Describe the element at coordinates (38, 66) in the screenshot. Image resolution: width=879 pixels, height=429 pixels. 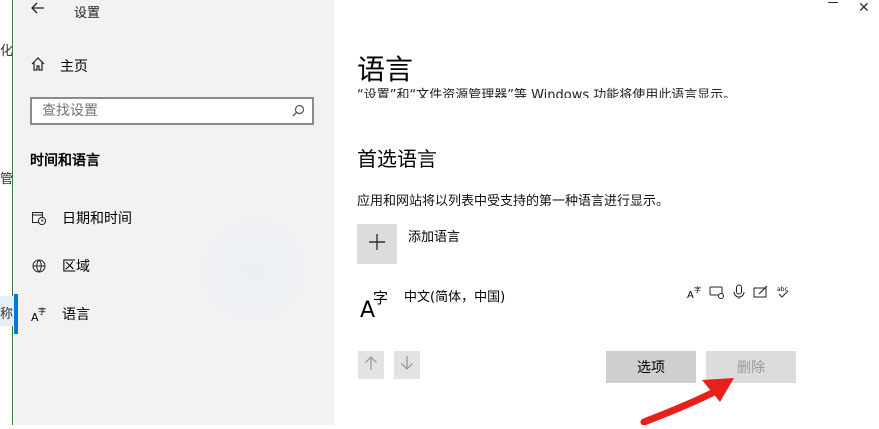
I see `home-icon` at that location.